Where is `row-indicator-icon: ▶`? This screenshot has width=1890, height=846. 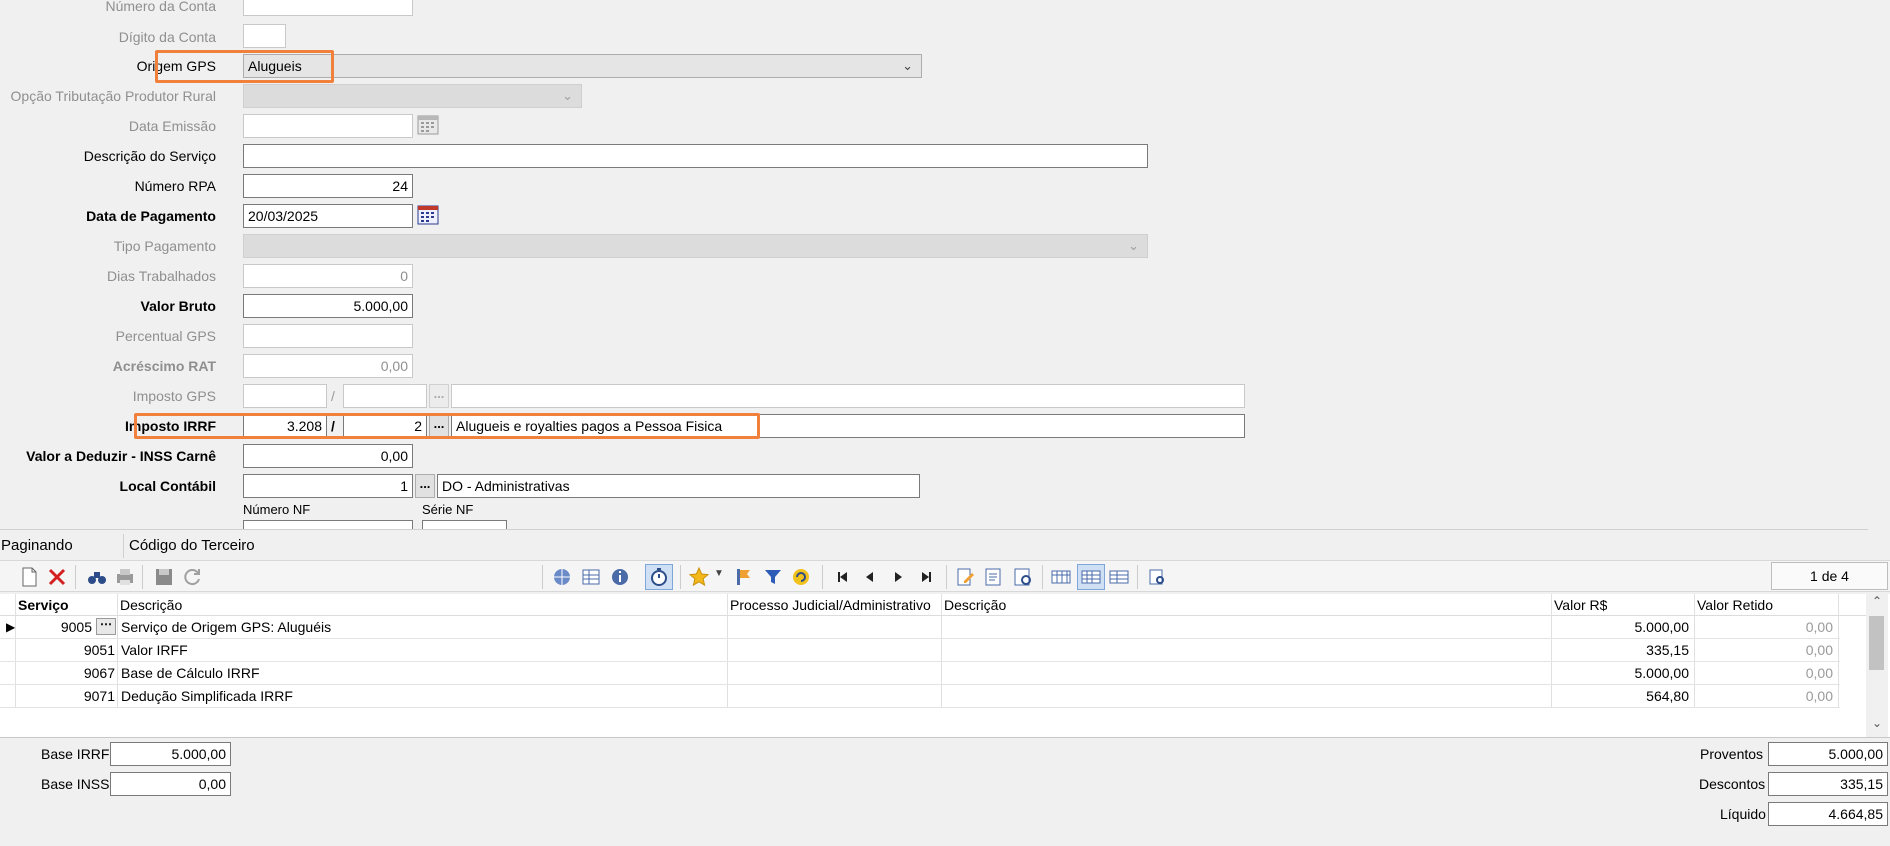 row-indicator-icon: ▶ is located at coordinates (11, 627).